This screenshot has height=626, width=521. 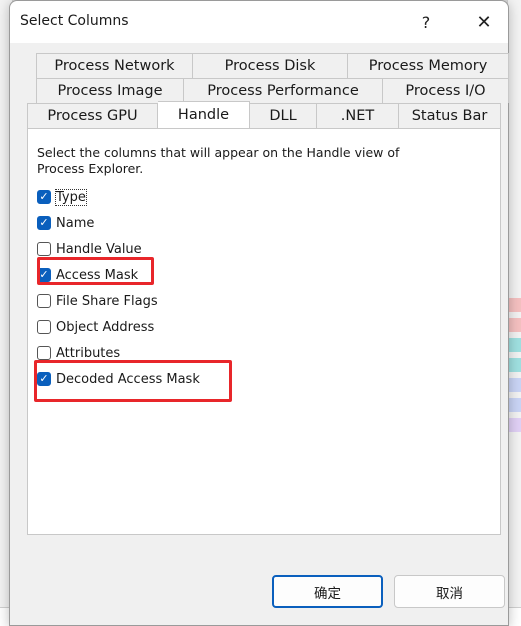 What do you see at coordinates (204, 114) in the screenshot?
I see `tab-handle: Handle` at bounding box center [204, 114].